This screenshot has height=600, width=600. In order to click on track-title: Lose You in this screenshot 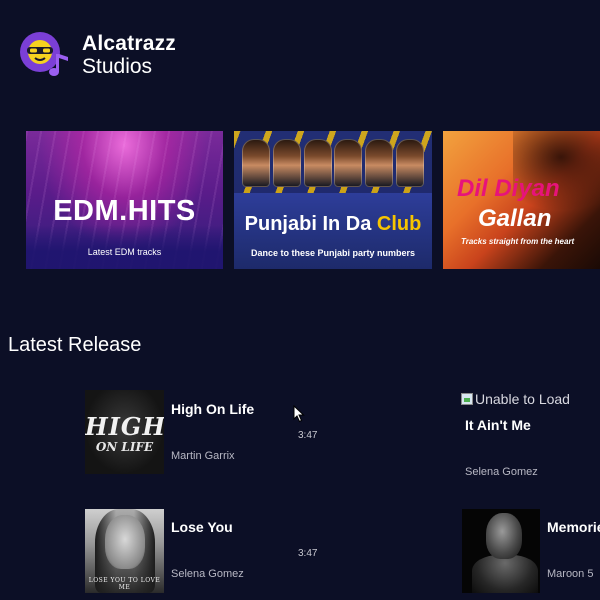, I will do `click(202, 527)`.